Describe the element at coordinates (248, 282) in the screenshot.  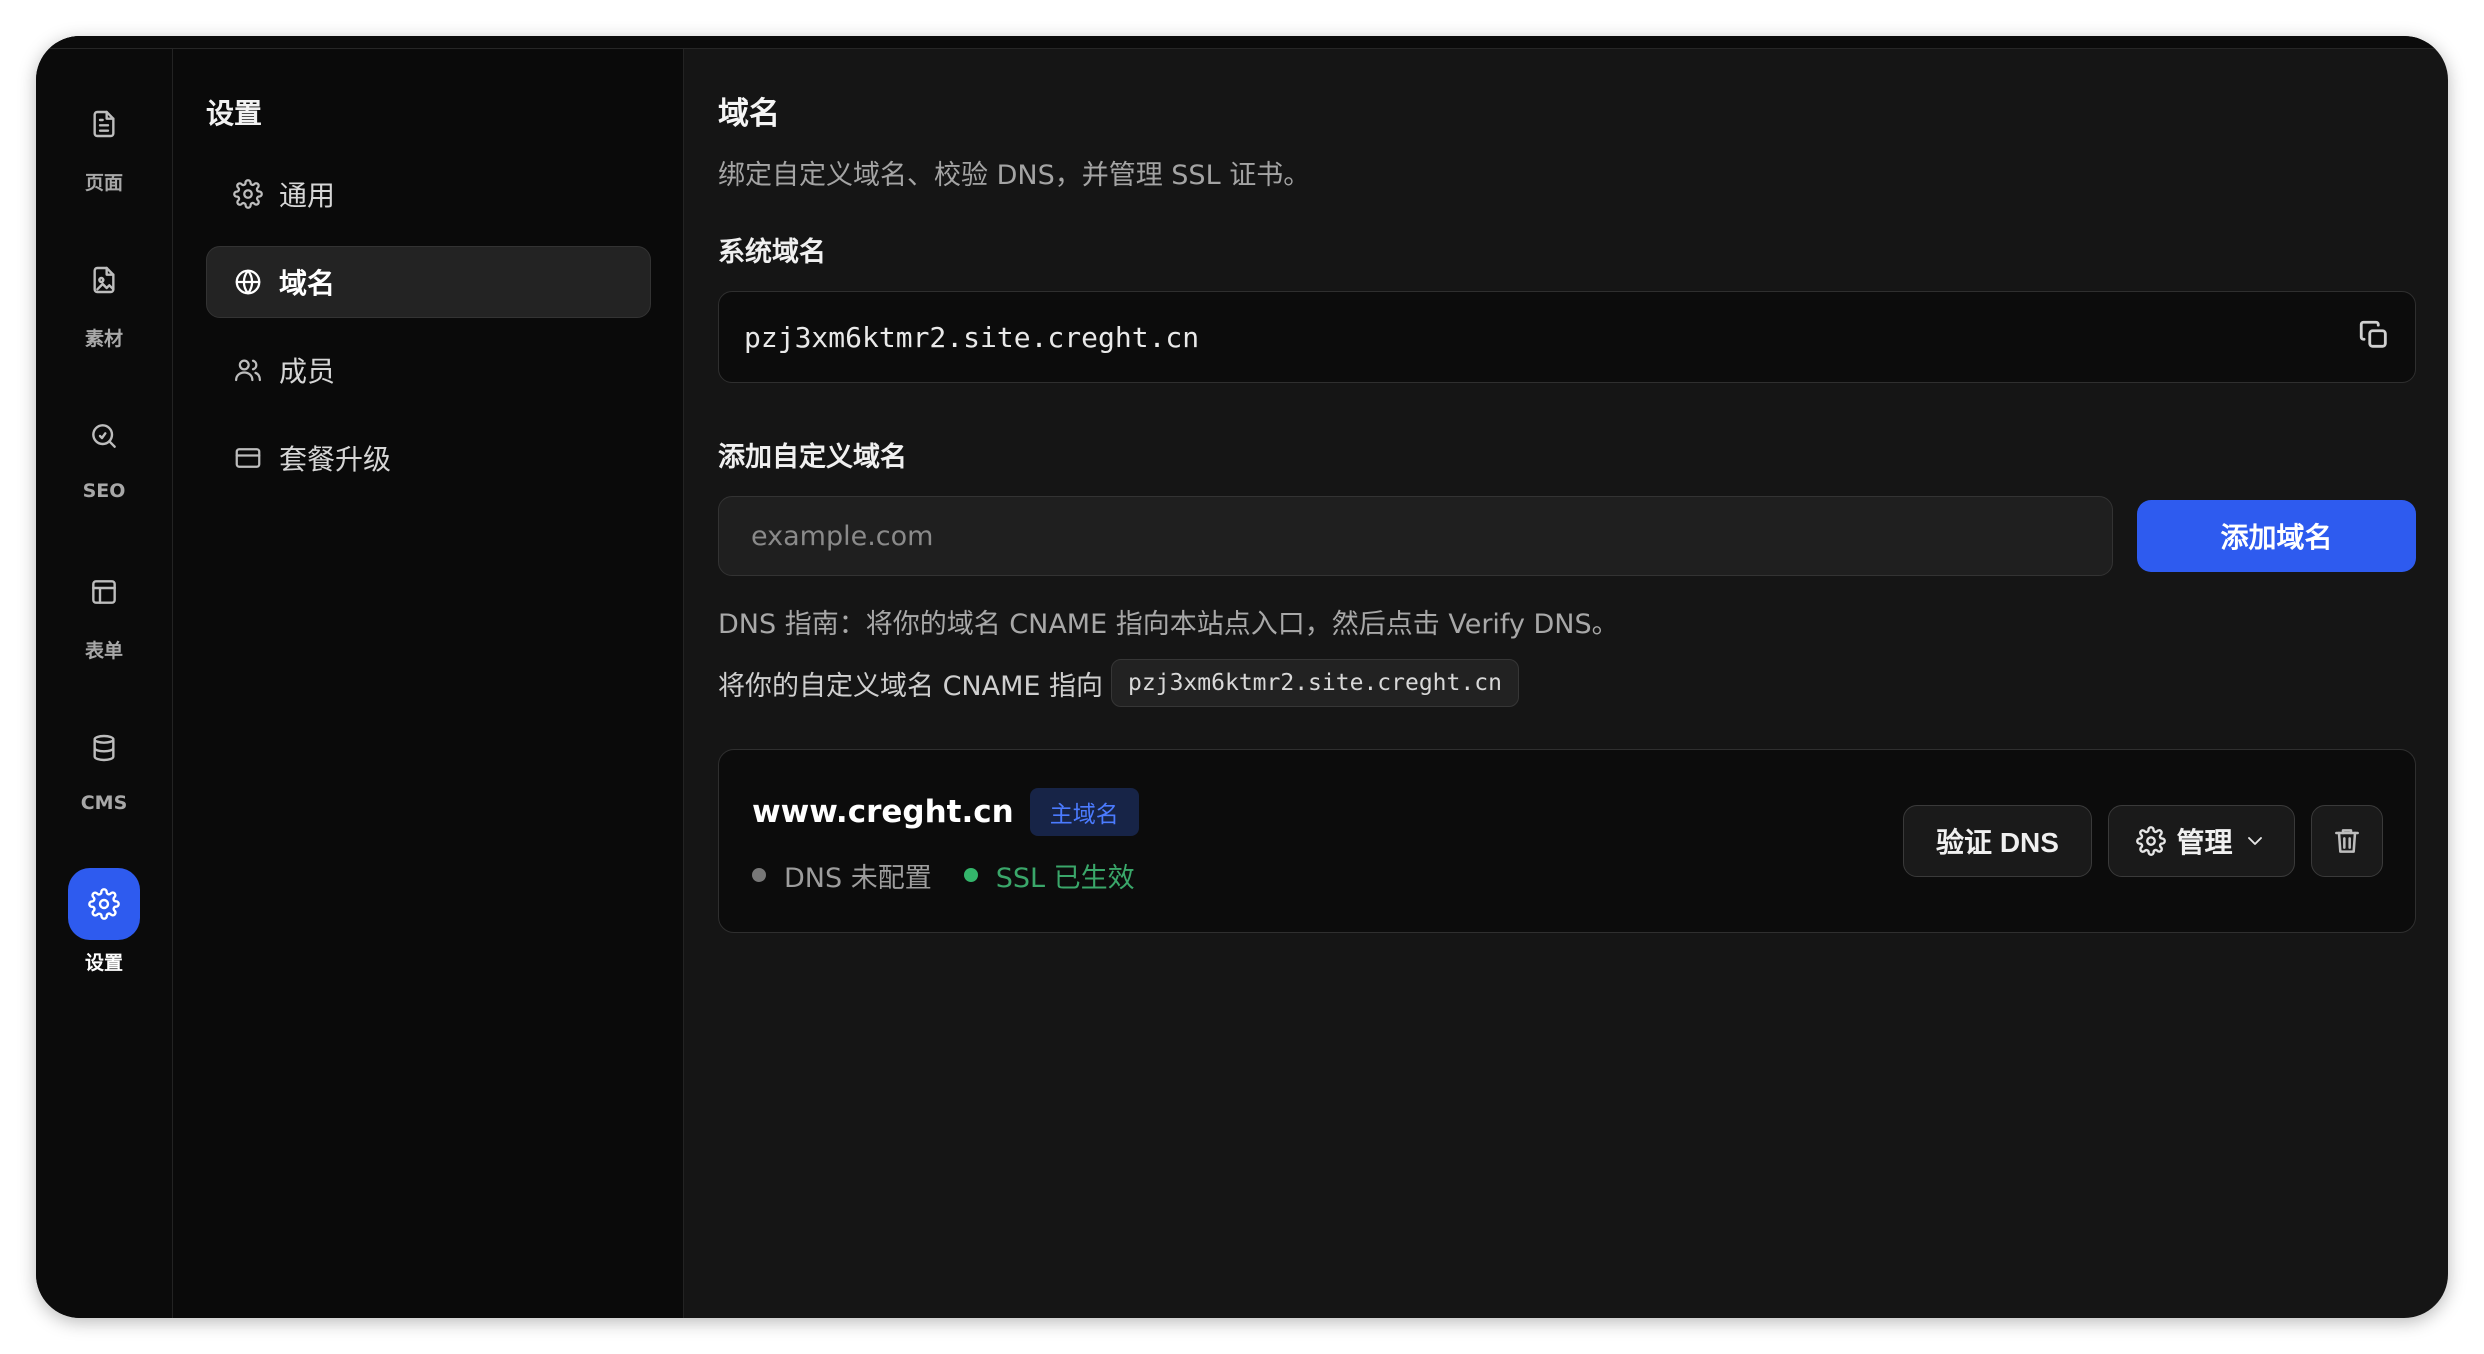
I see `globe-icon` at that location.